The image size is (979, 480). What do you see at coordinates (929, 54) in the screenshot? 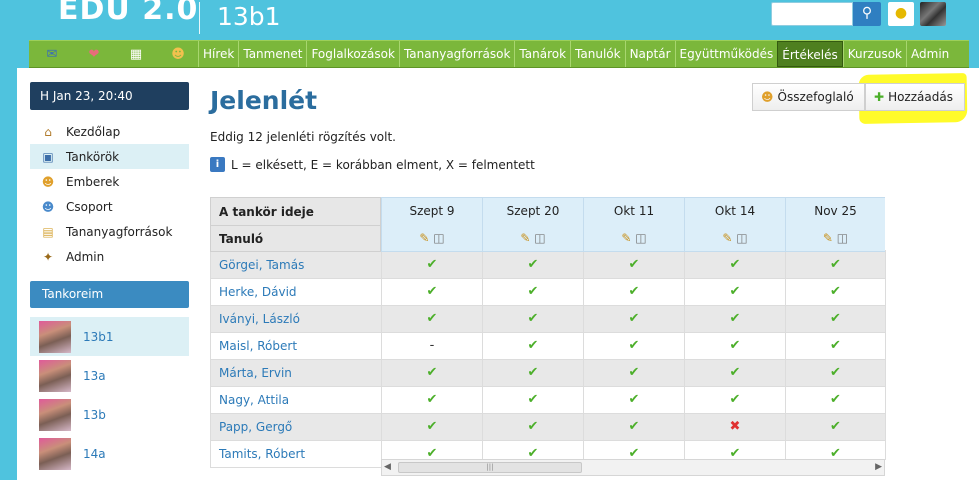
I see `nav-item-admin: Admin` at bounding box center [929, 54].